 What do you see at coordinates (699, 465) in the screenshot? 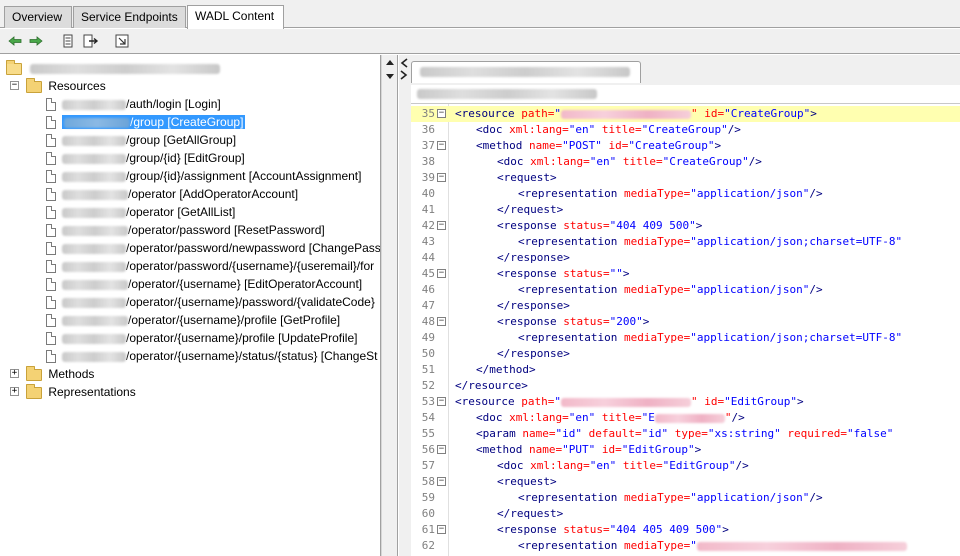
I see `xml-value: "EditGroup"` at bounding box center [699, 465].